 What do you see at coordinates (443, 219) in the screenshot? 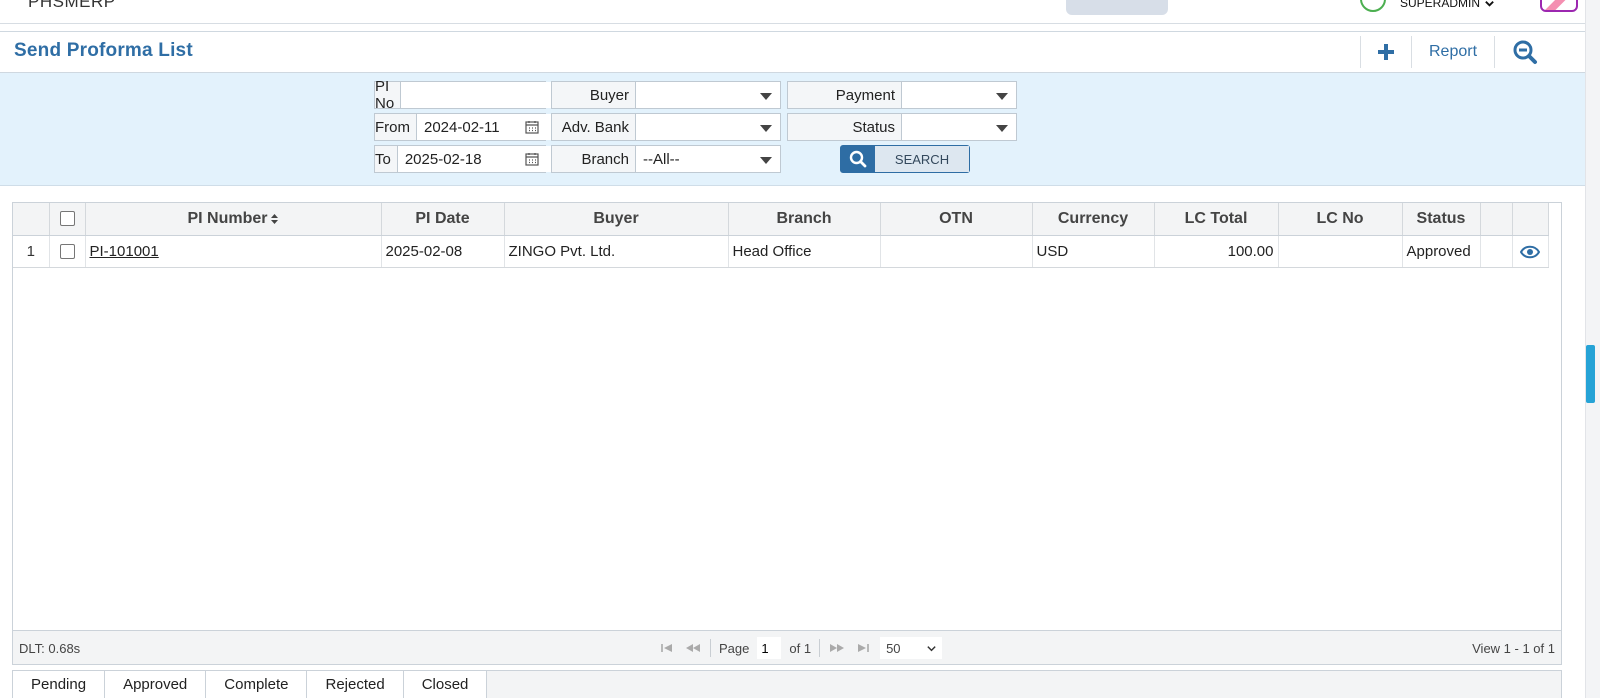
I see `col-pi-date: PI Date` at bounding box center [443, 219].